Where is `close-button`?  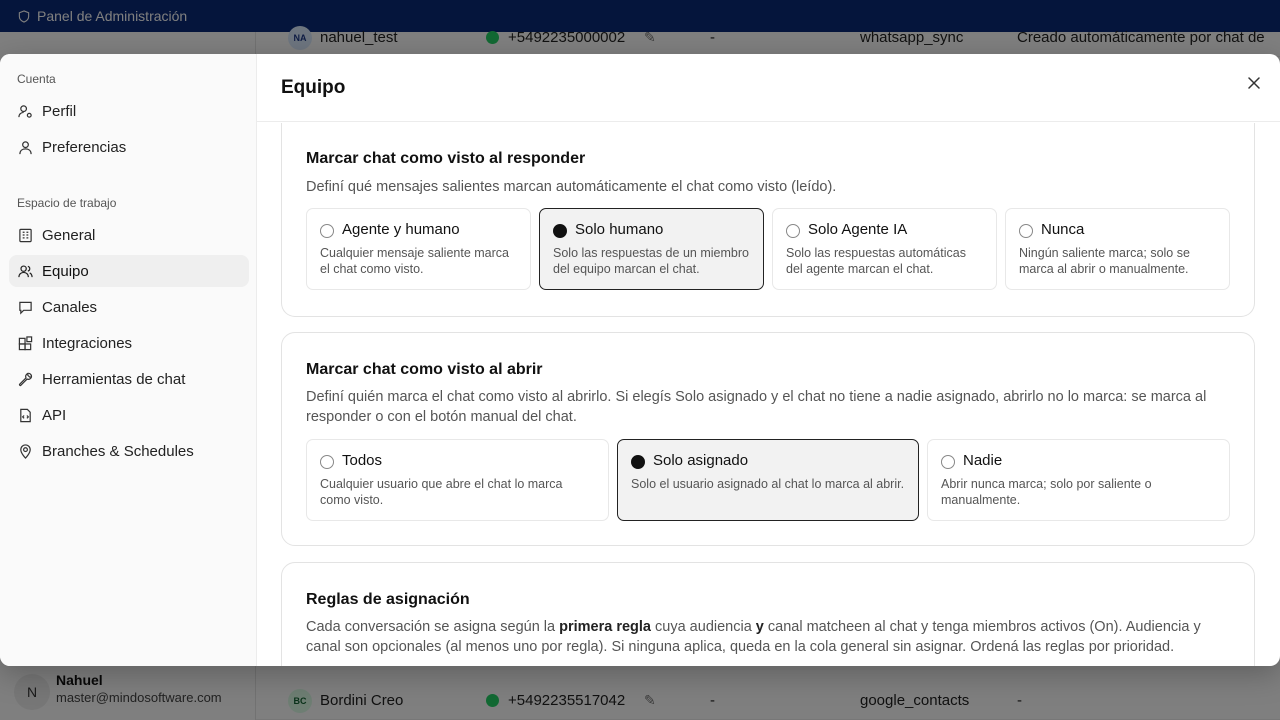
close-button is located at coordinates (1254, 83).